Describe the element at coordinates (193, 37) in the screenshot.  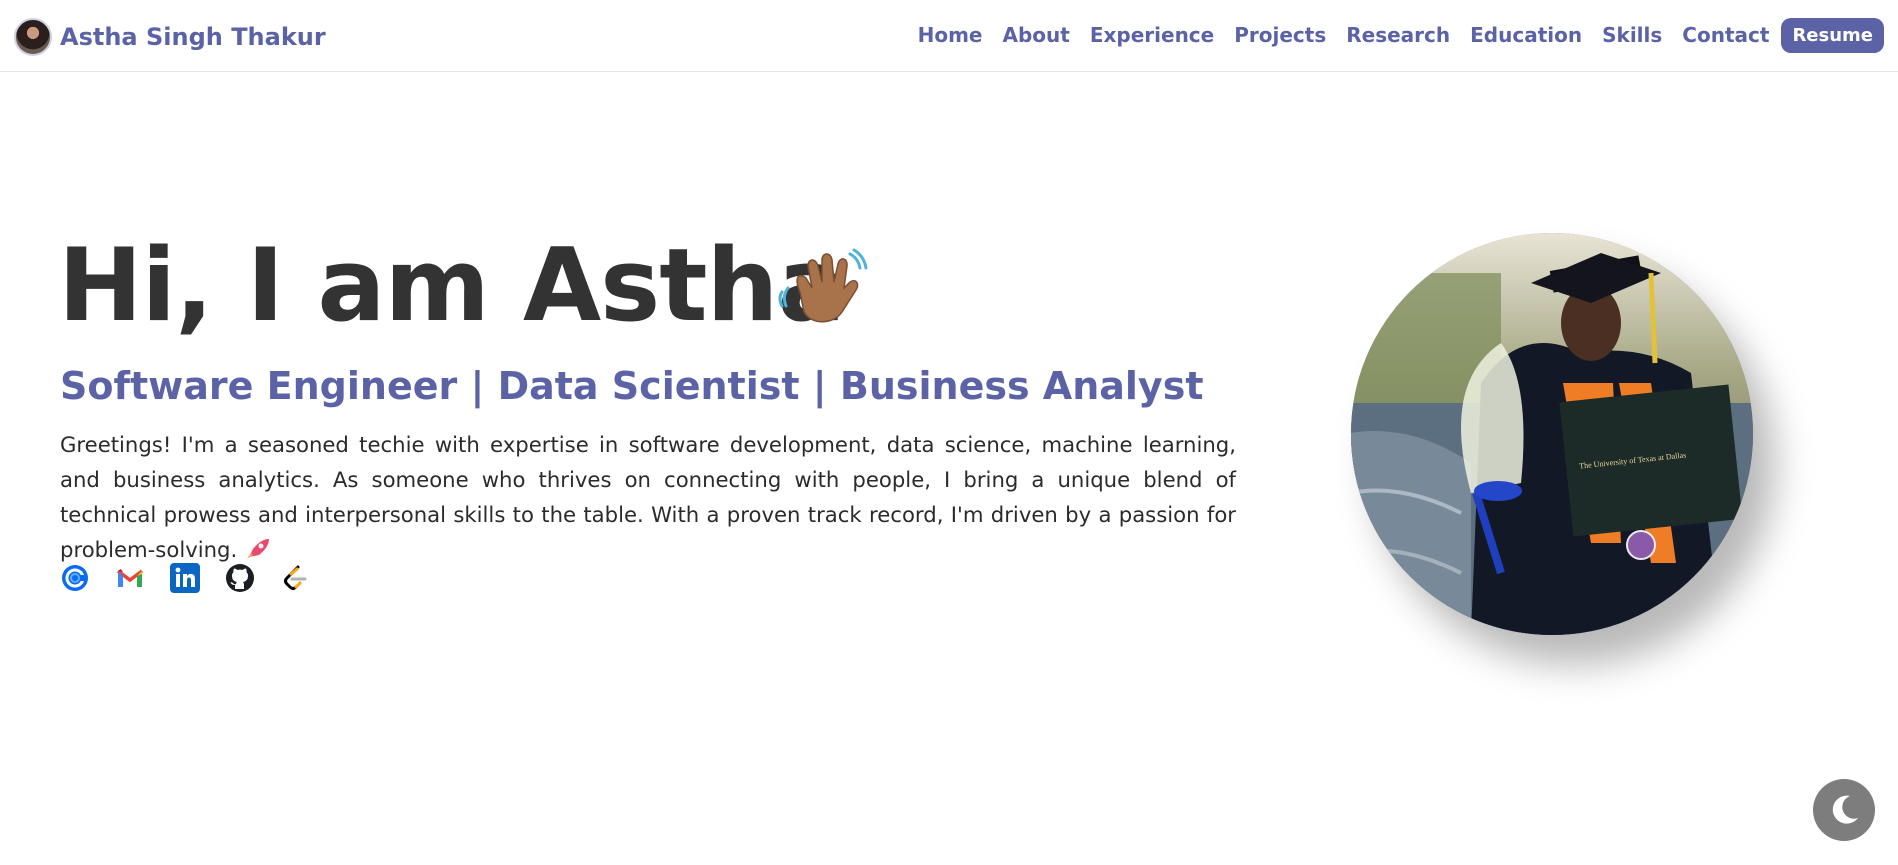
I see `brand-name: Astha Singh Thakur` at that location.